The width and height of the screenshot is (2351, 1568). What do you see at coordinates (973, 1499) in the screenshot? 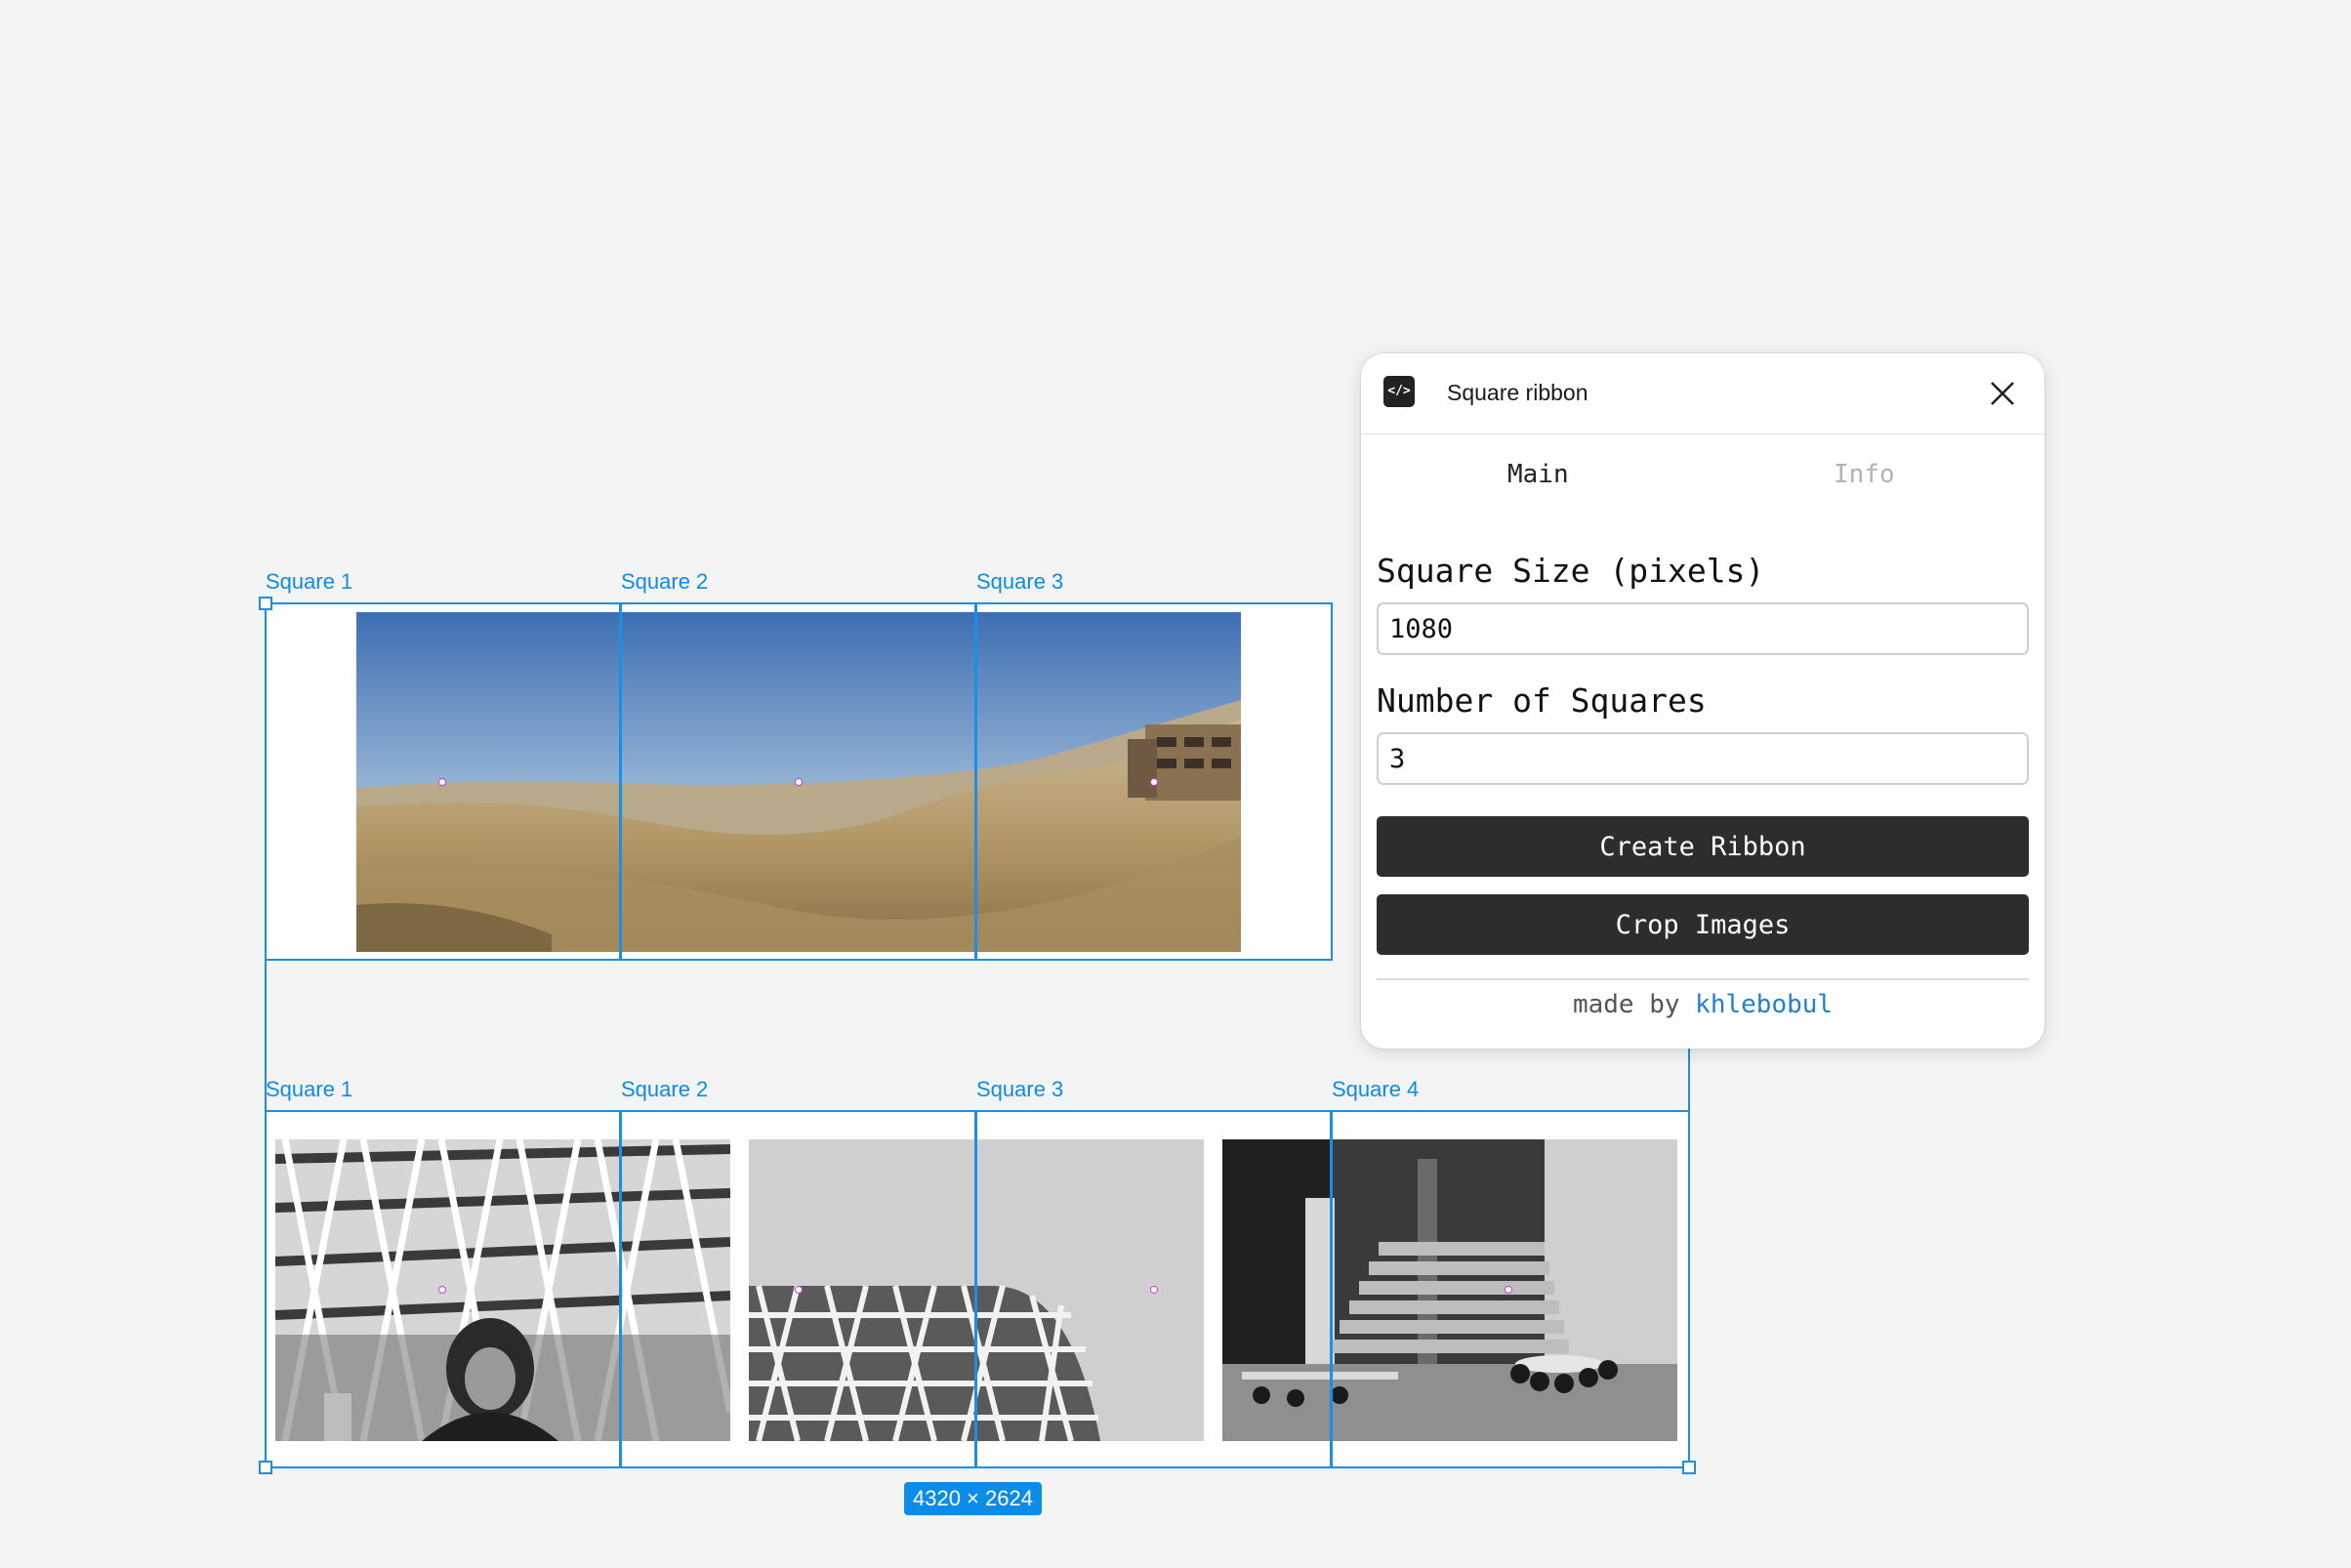
I see `selection-size-badge: 4320 × 2624` at bounding box center [973, 1499].